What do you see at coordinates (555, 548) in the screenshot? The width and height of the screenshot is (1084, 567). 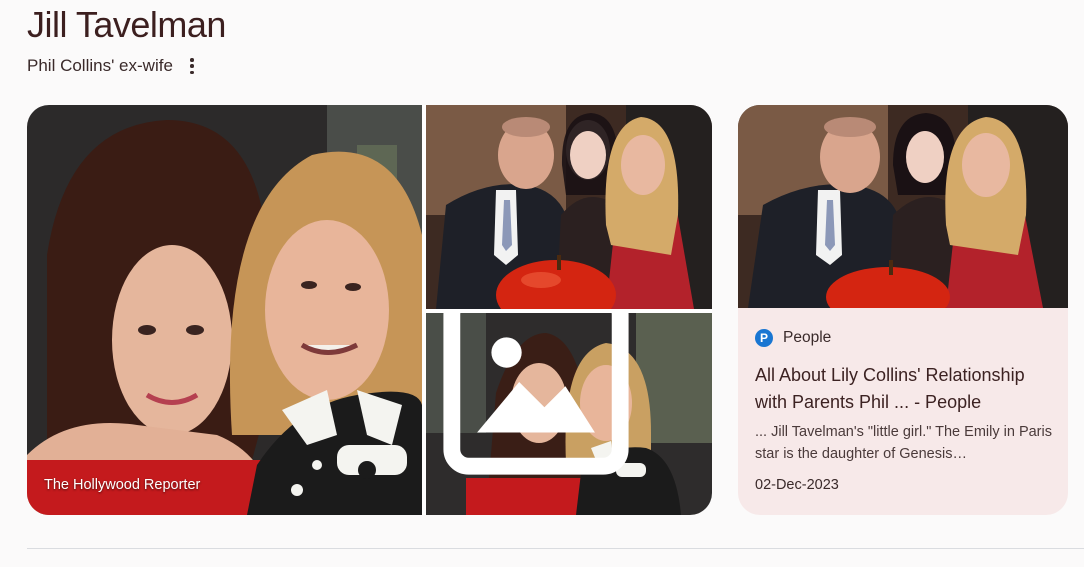 I see `divider` at bounding box center [555, 548].